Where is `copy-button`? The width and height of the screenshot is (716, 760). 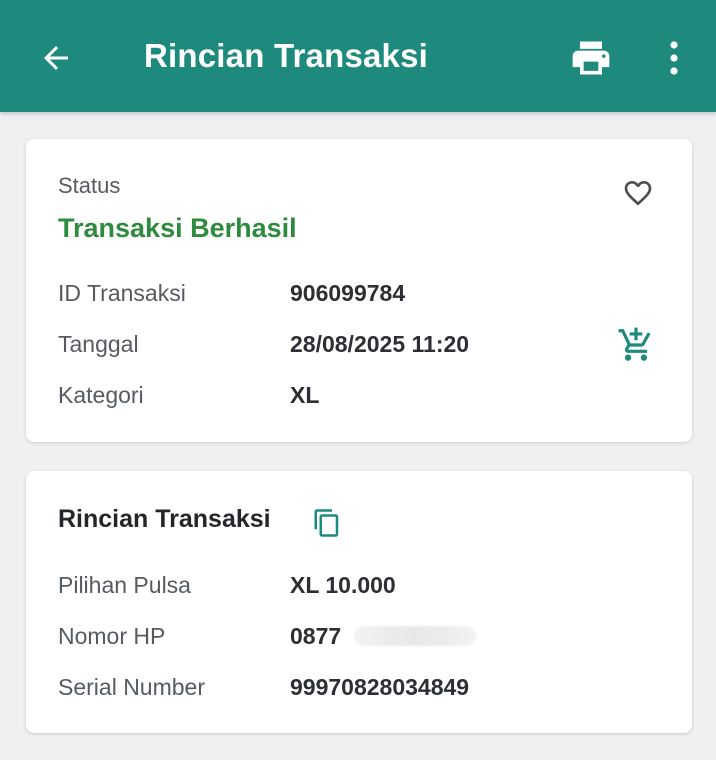
copy-button is located at coordinates (327, 523).